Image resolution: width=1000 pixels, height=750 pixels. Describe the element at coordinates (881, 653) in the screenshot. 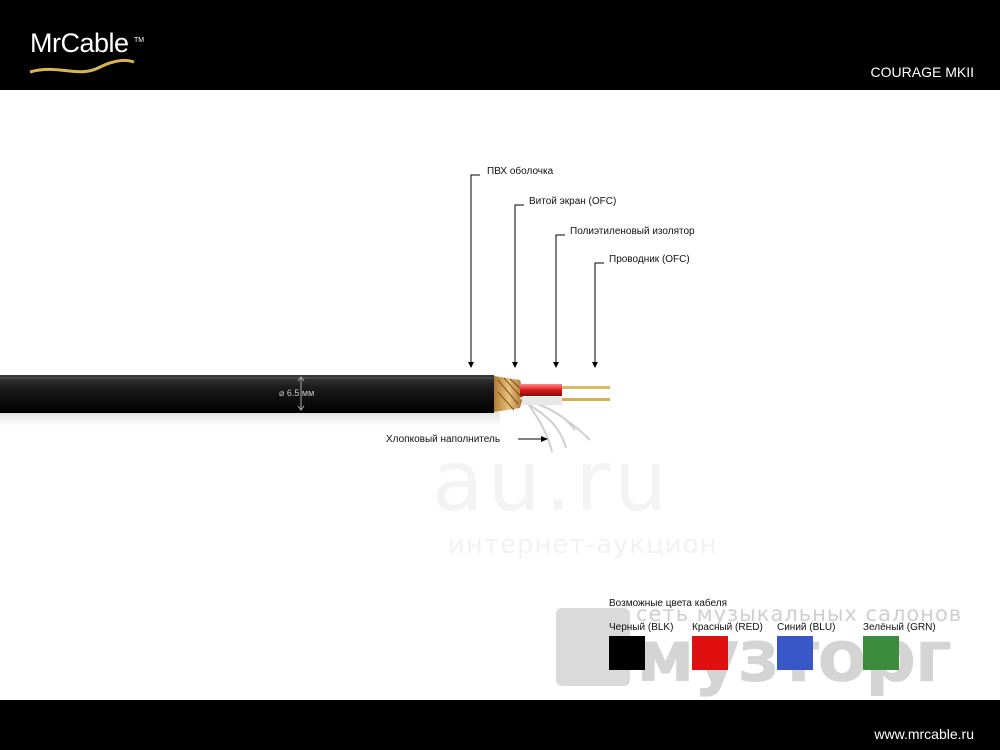

I see `color-swatch-green` at that location.